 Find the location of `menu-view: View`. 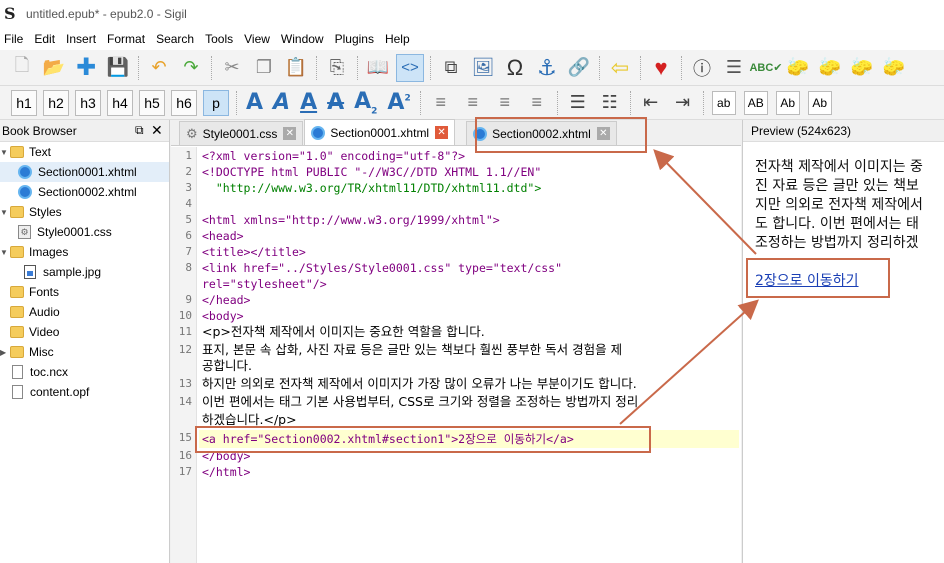

menu-view: View is located at coordinates (258, 39).